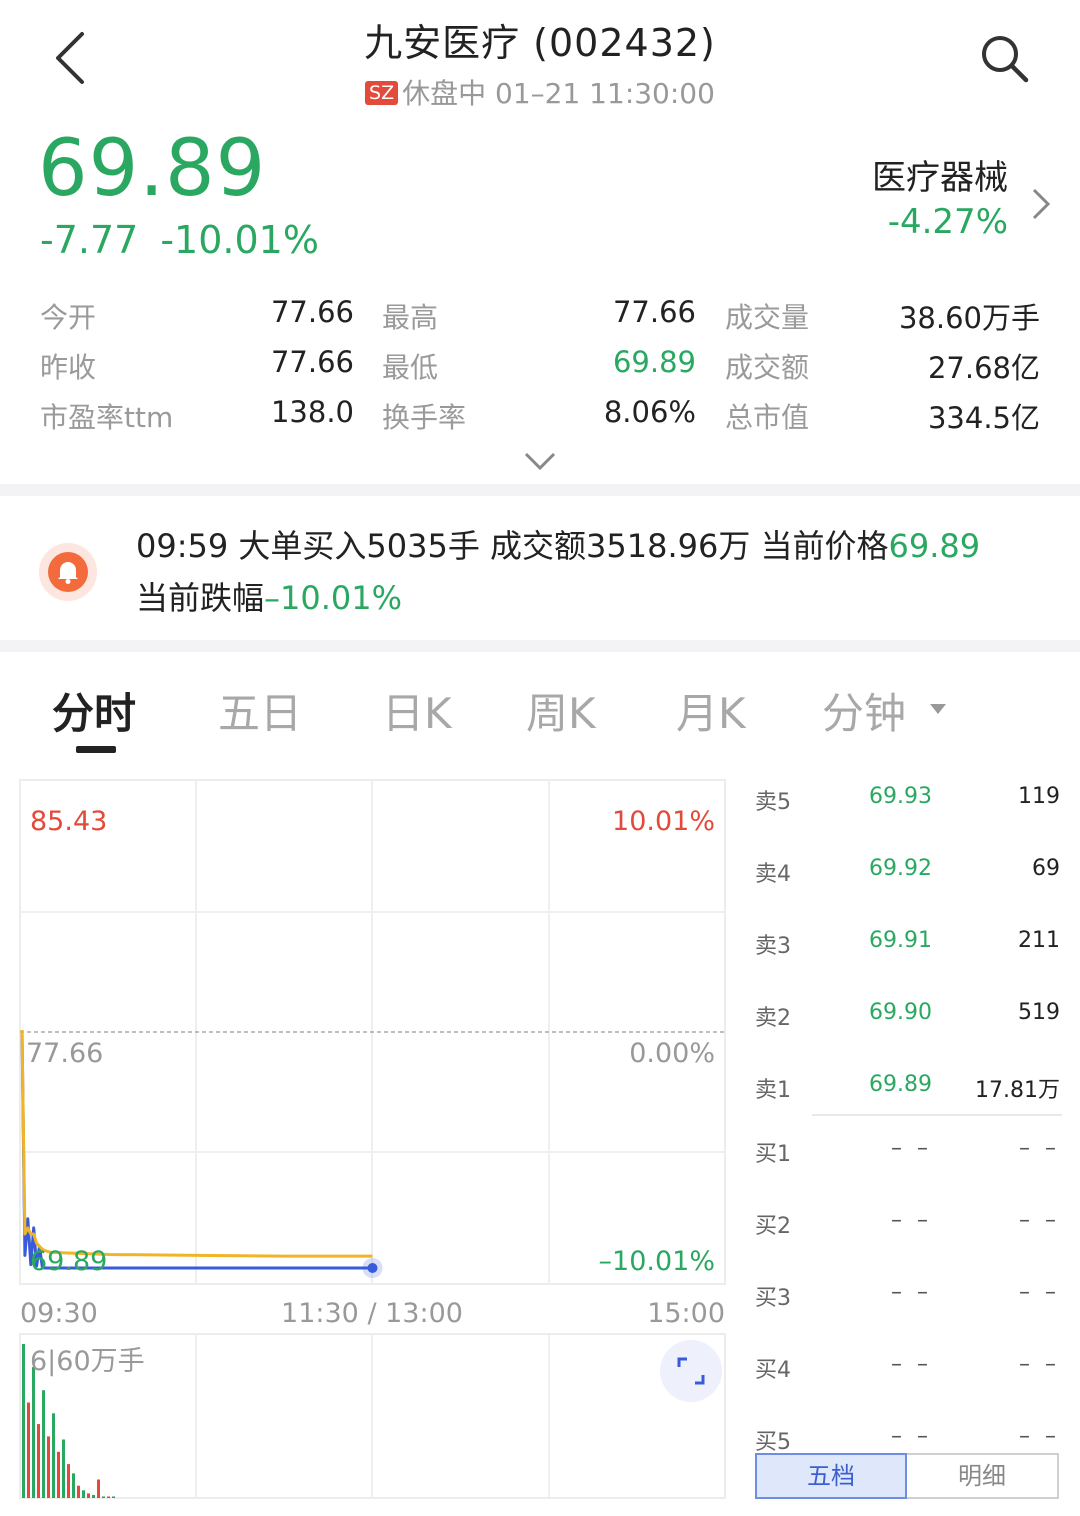 The width and height of the screenshot is (1080, 1516). Describe the element at coordinates (372, 1313) in the screenshot. I see `x-label-mid: 11:30 / 13:00` at that location.